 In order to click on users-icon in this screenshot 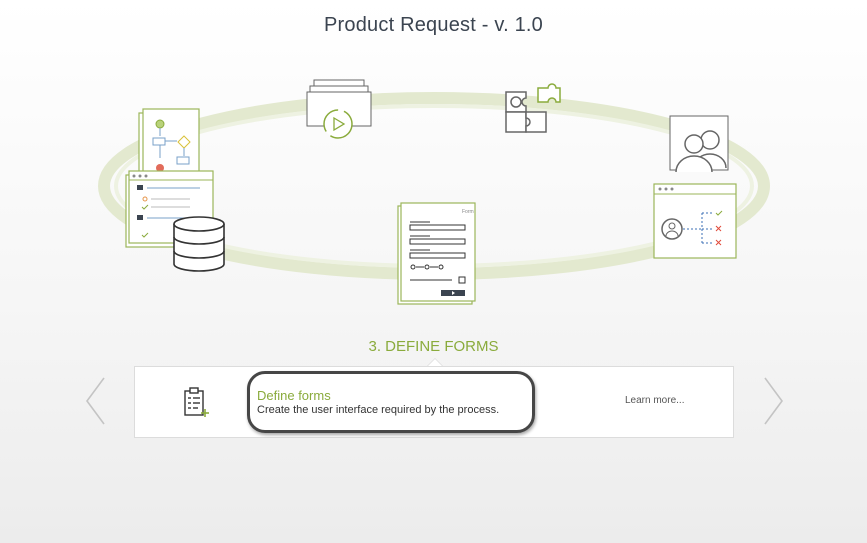, I will do `click(699, 144)`.